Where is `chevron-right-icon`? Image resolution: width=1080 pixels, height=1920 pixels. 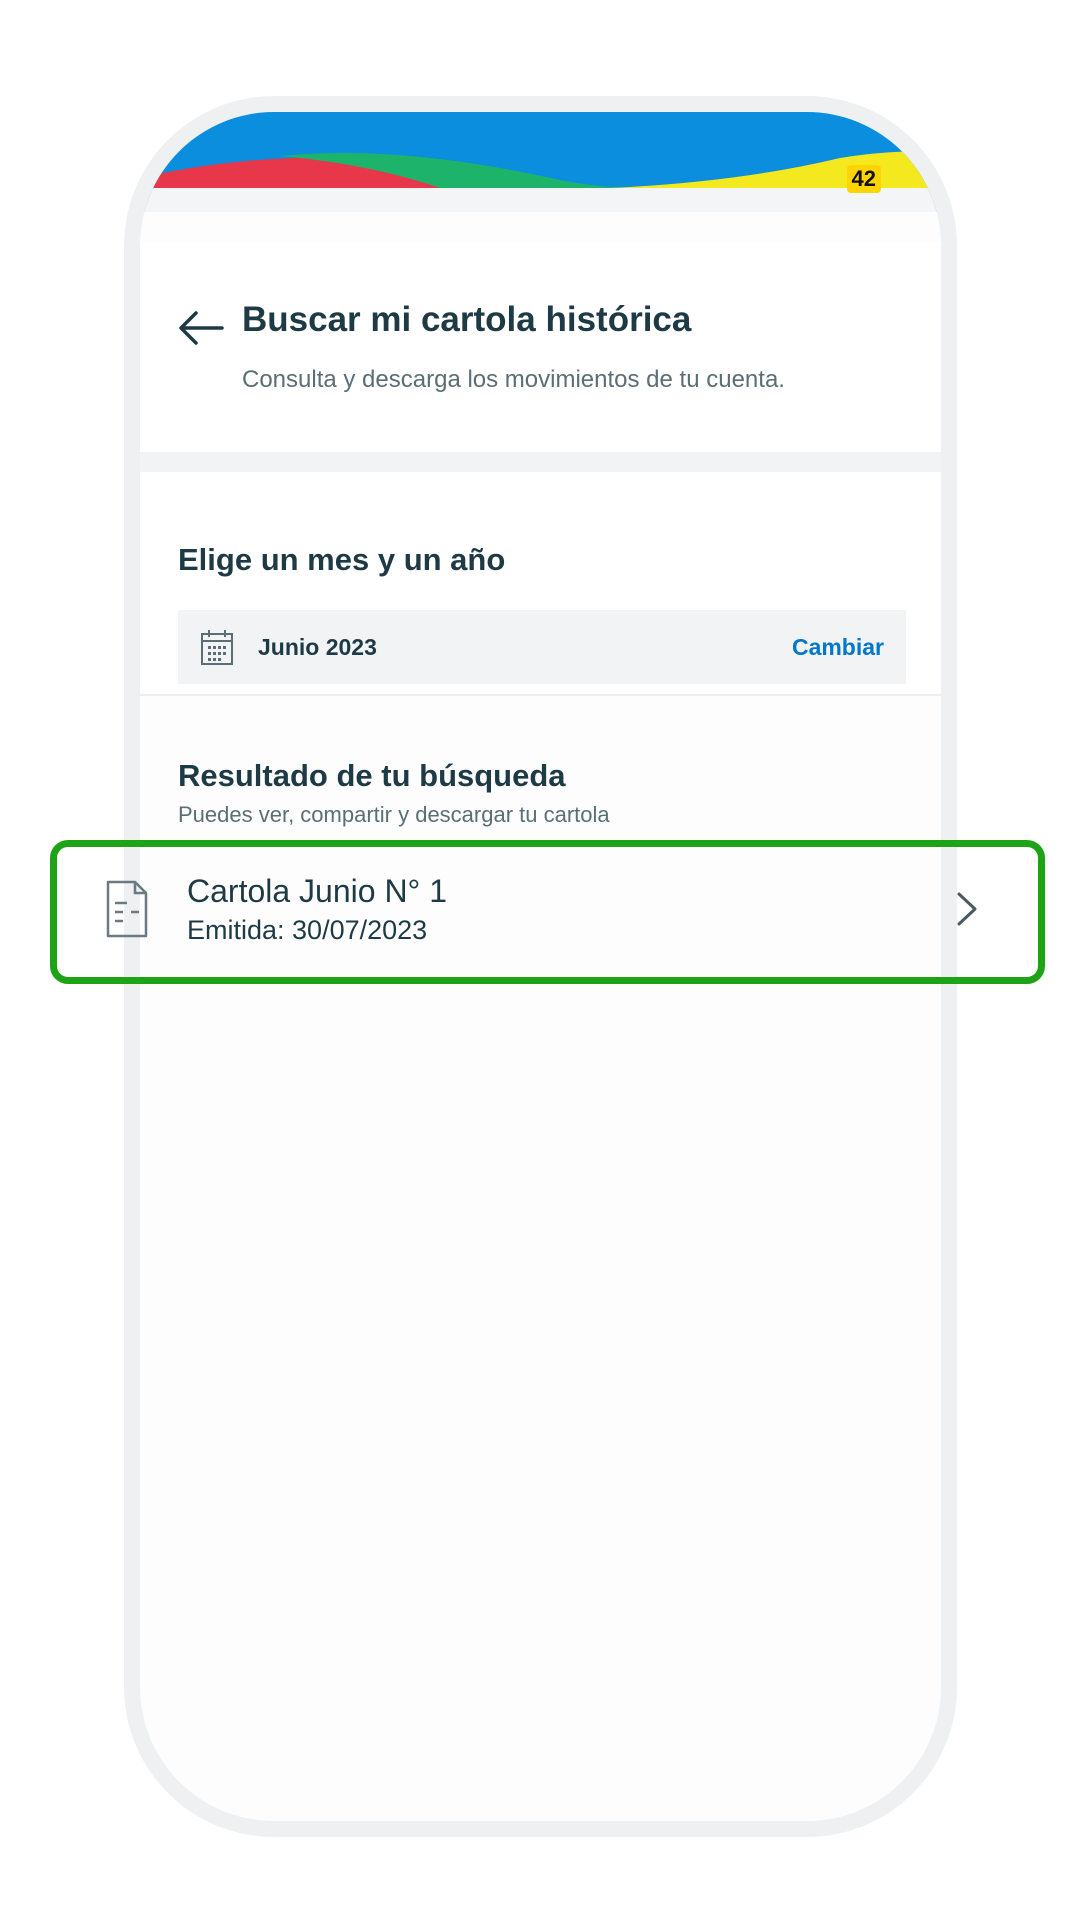
chevron-right-icon is located at coordinates (967, 909).